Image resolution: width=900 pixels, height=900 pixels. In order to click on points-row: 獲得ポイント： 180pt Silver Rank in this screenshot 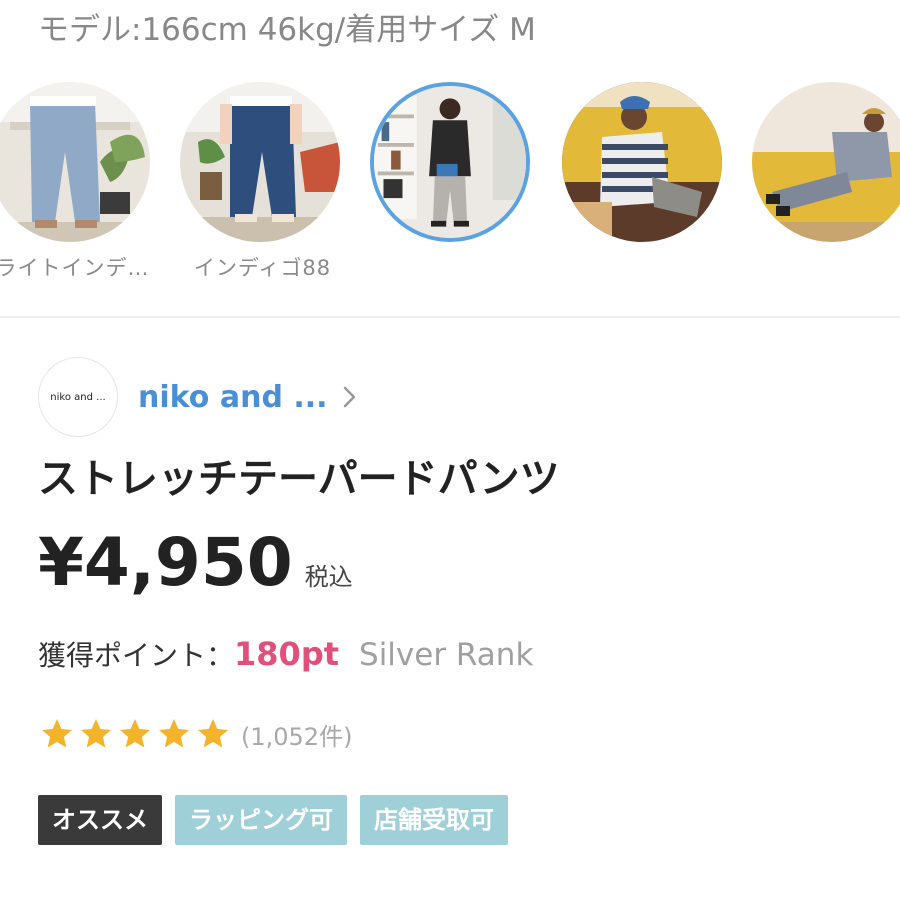, I will do `click(285, 654)`.